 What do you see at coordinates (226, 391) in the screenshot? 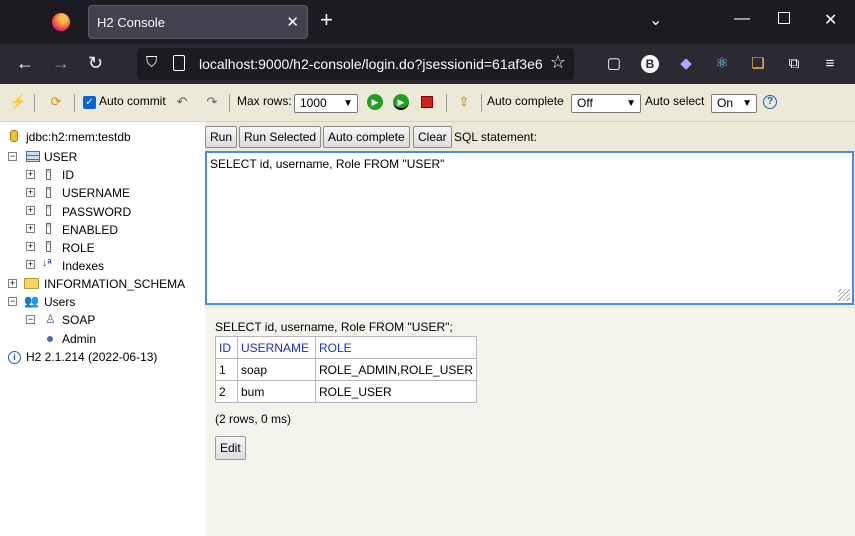
I see `table-cell: 2` at bounding box center [226, 391].